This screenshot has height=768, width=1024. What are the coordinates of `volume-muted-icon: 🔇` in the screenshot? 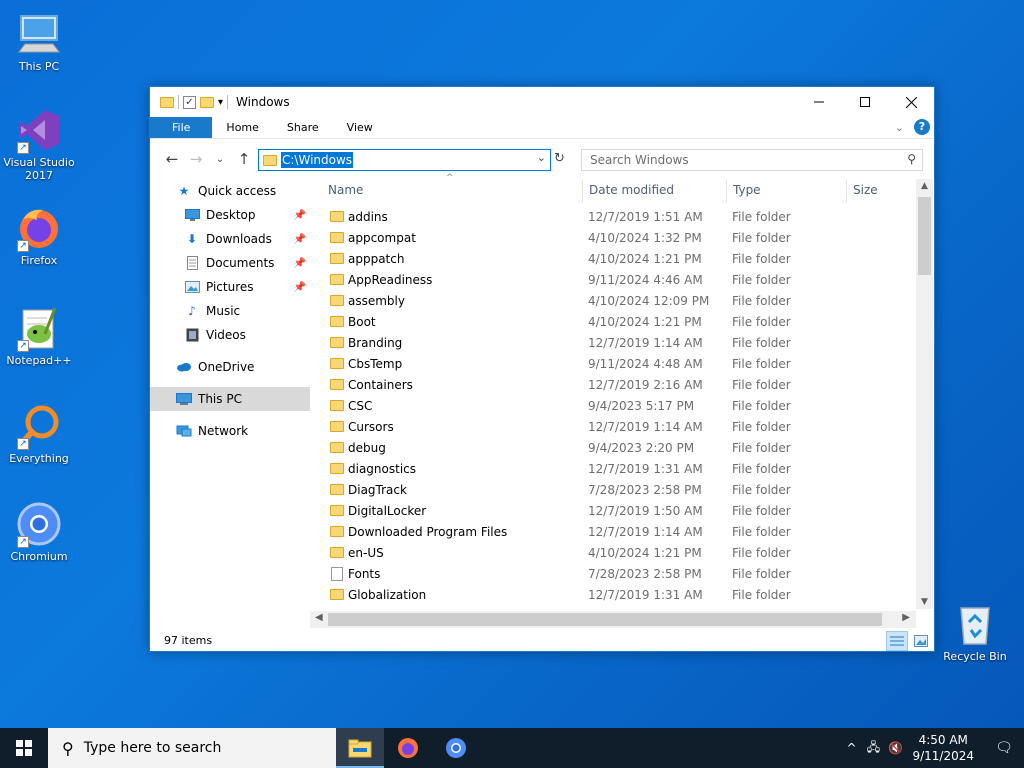 It's located at (895, 748).